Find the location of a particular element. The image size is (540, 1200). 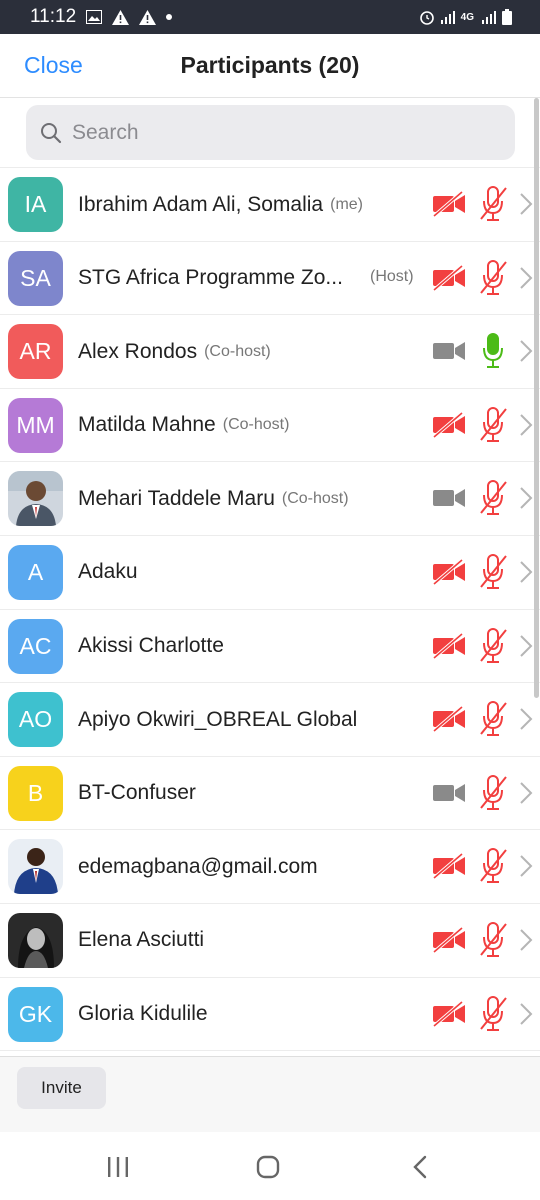

participant-row: B BT-Confuser is located at coordinates (270, 794).